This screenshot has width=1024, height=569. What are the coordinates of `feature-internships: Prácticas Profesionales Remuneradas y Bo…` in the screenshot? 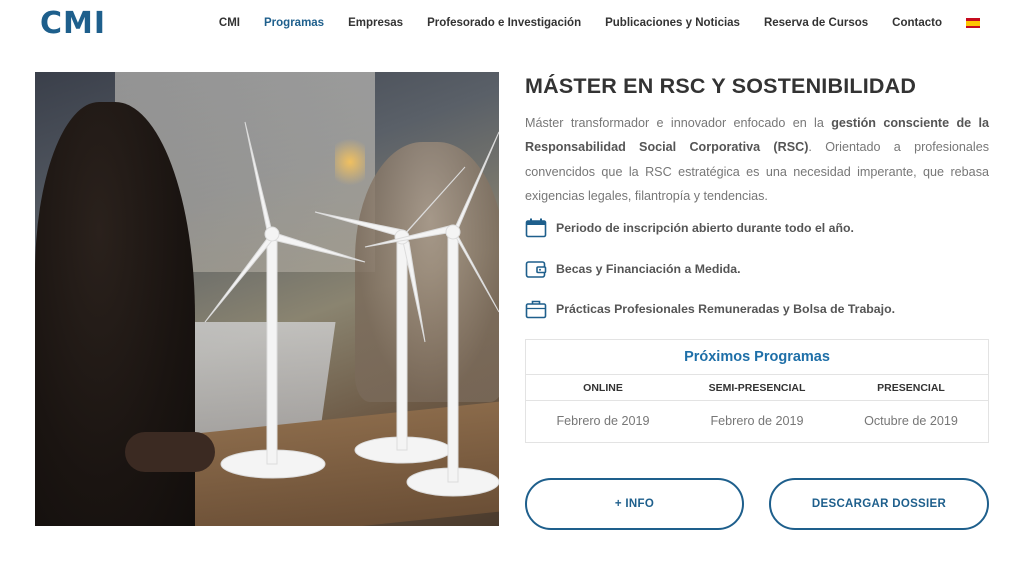 It's located at (710, 309).